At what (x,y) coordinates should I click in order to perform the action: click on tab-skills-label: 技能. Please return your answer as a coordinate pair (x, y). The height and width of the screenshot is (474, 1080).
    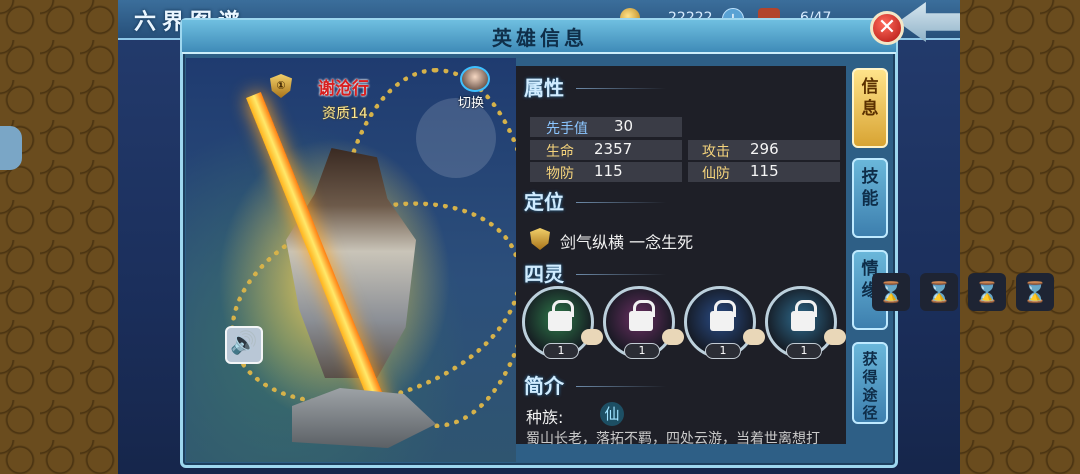
    Looking at the image, I should click on (870, 188).